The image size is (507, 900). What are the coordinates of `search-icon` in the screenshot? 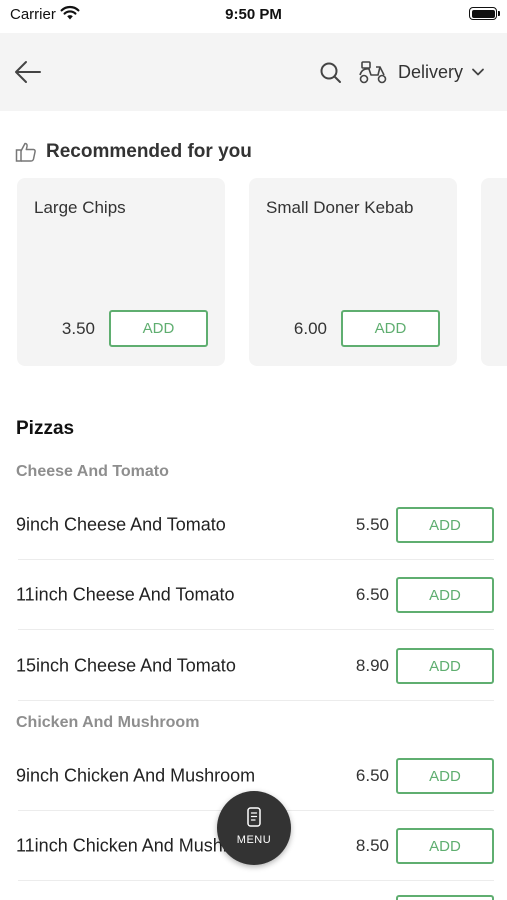 It's located at (331, 73).